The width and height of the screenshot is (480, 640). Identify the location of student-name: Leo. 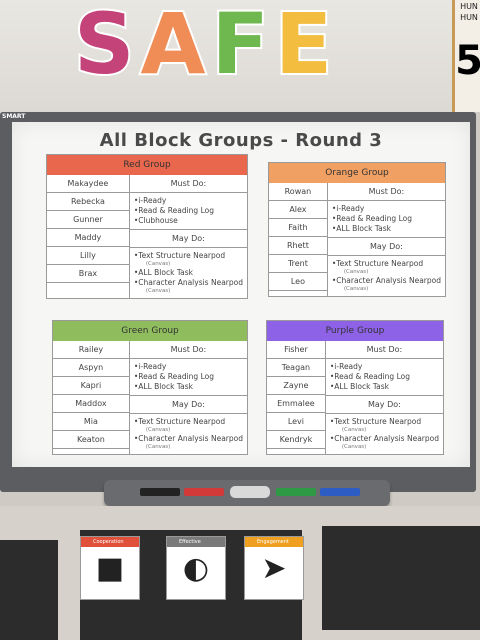
(298, 282).